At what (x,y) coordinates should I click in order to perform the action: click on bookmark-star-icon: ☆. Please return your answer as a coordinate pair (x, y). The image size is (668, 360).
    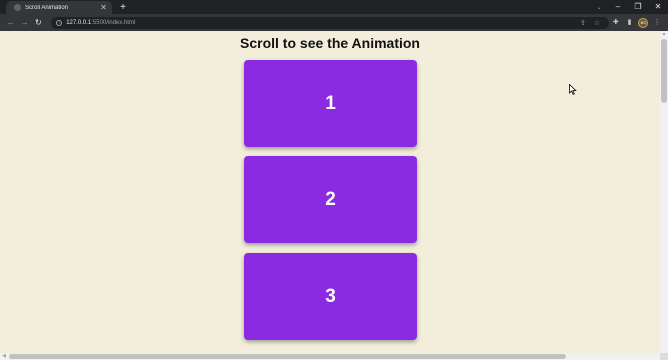
    Looking at the image, I should click on (597, 23).